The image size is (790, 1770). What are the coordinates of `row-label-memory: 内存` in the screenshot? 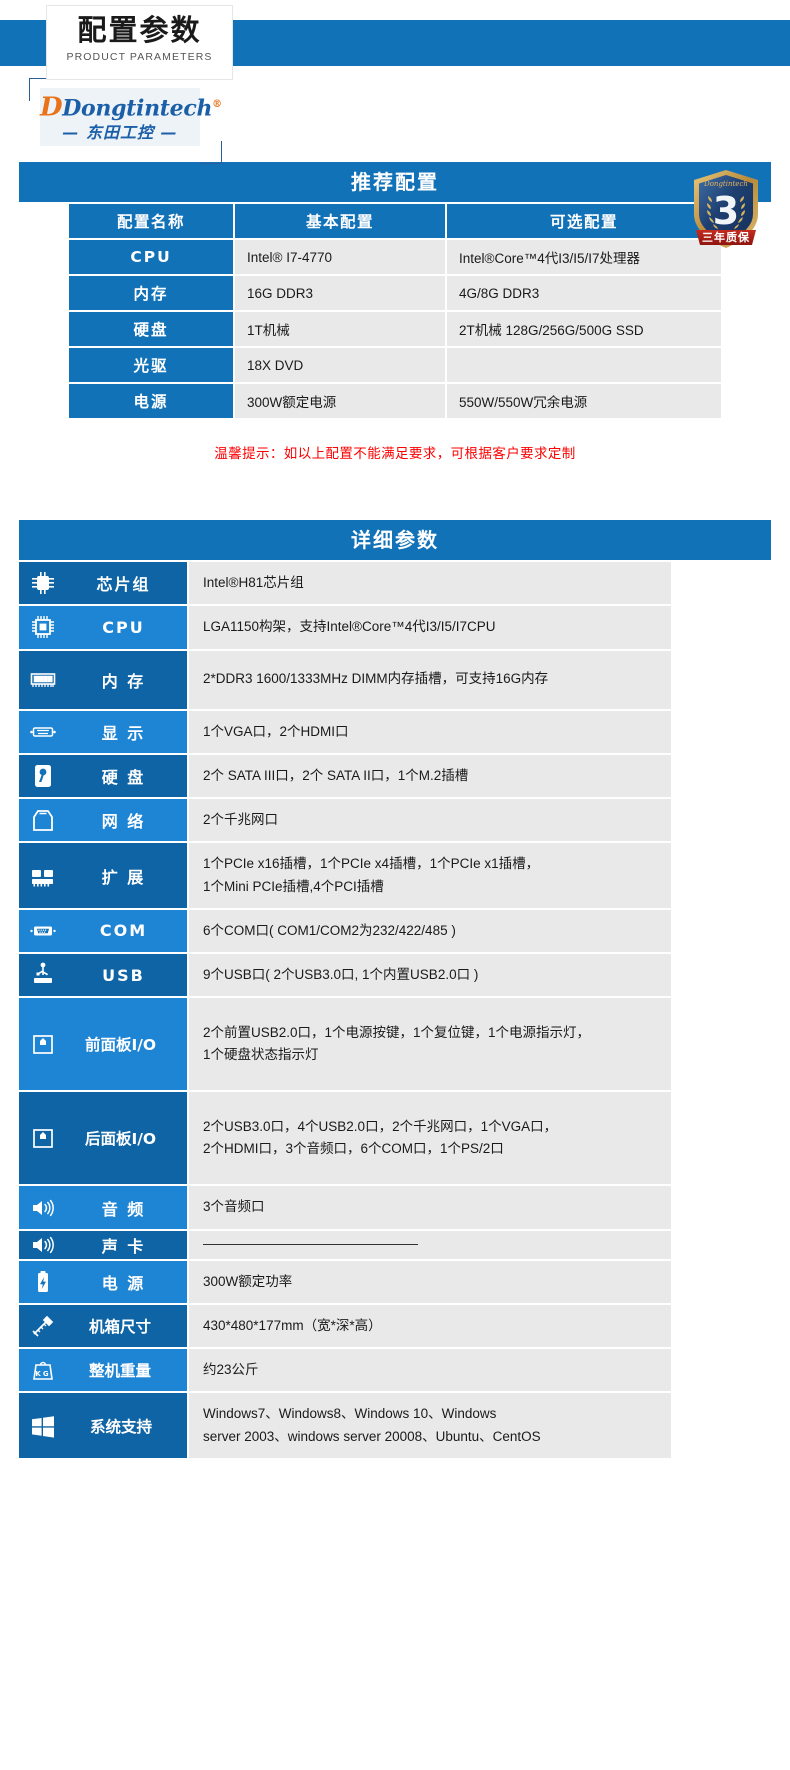 It's located at (151, 293).